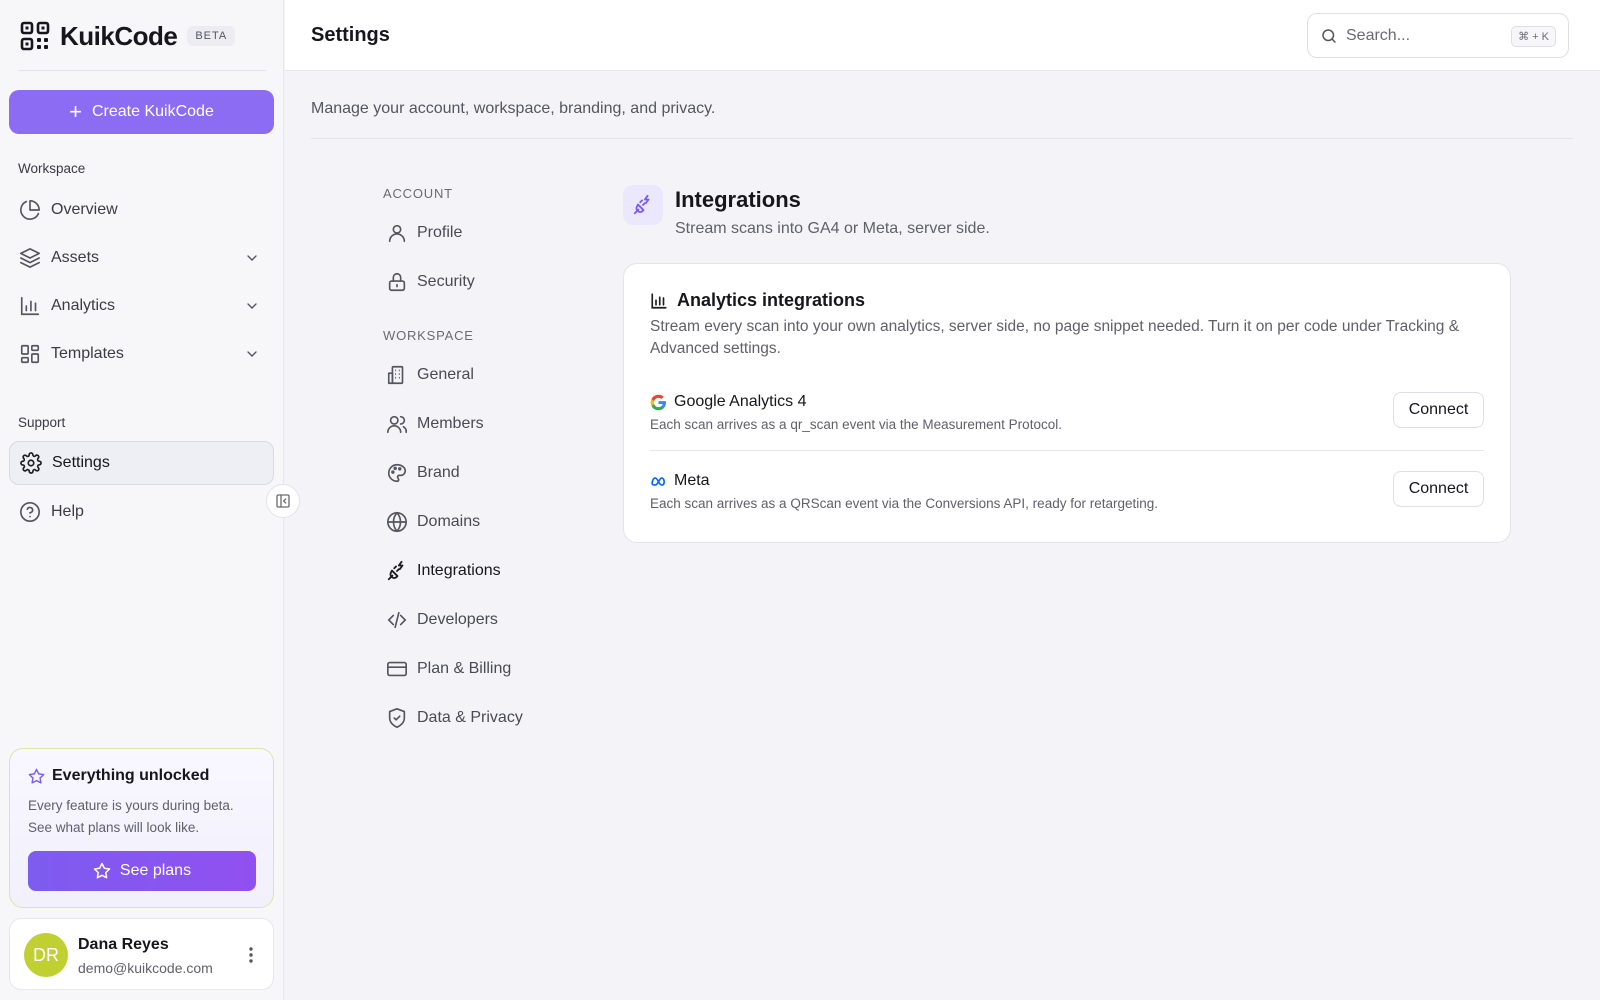  What do you see at coordinates (211, 36) in the screenshot?
I see `beta-badge: BETA` at bounding box center [211, 36].